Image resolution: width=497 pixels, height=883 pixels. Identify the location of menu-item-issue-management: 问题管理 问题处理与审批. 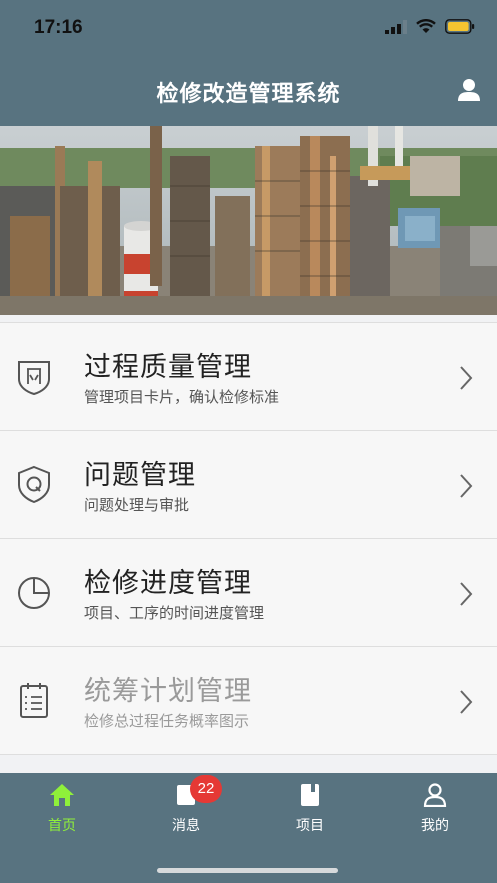
(248, 485).